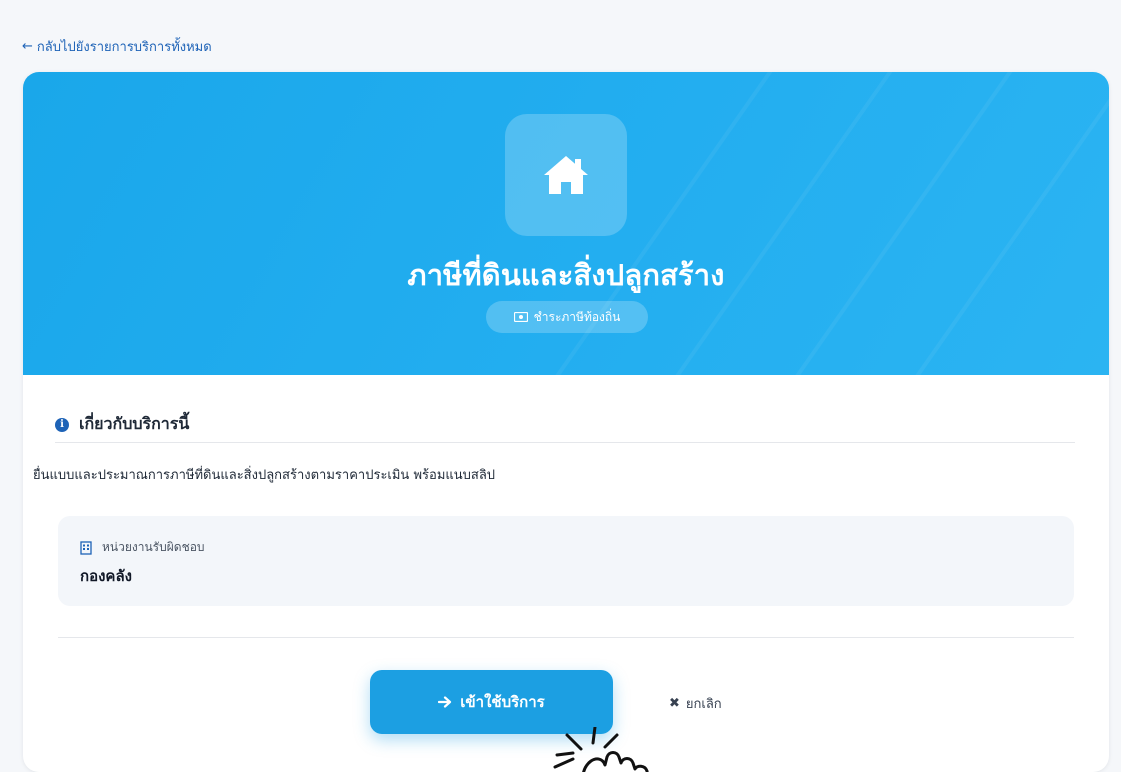 Image resolution: width=1121 pixels, height=772 pixels. I want to click on actions-divider, so click(566, 637).